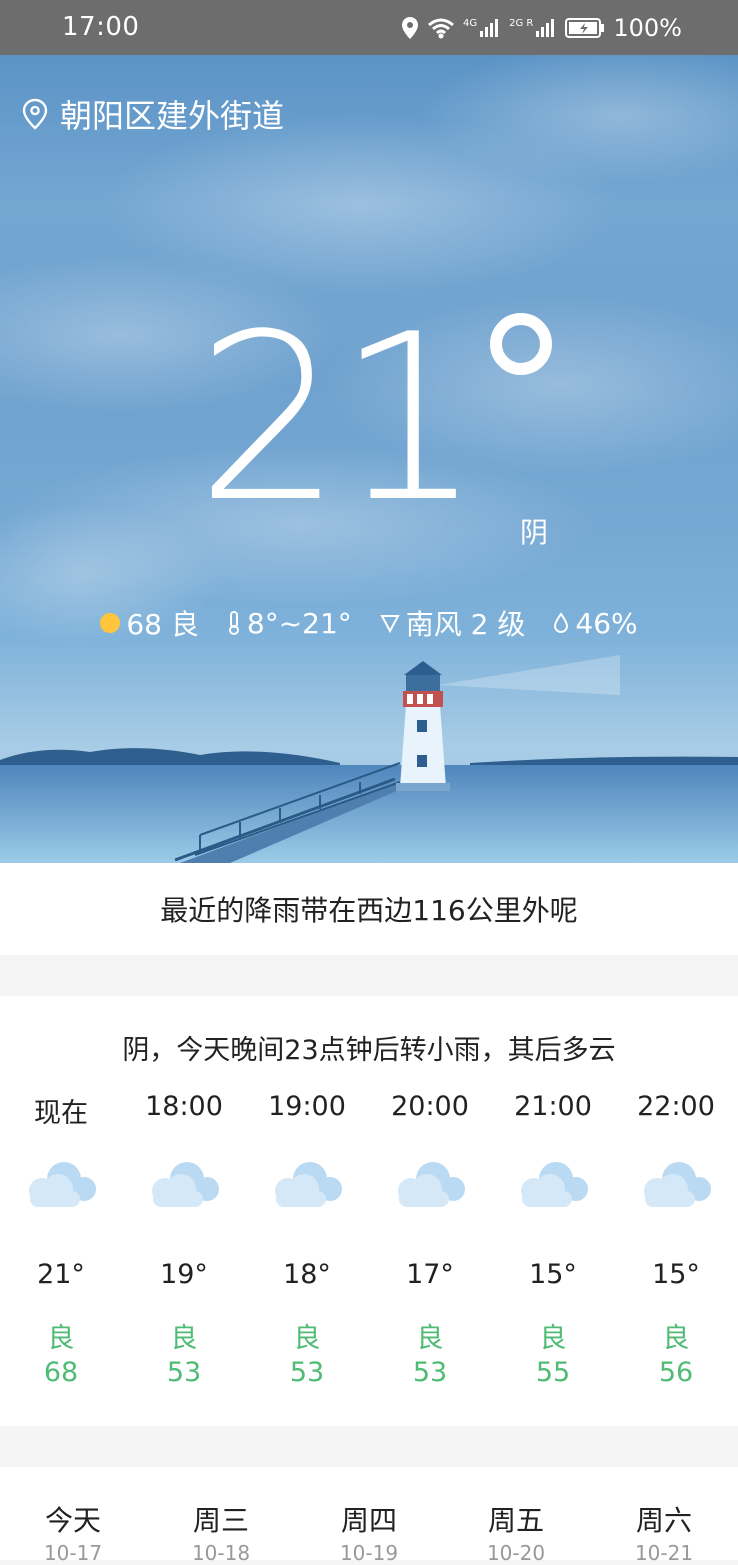 The width and height of the screenshot is (738, 1565). What do you see at coordinates (101, 27) in the screenshot?
I see `status-time: 17:00` at bounding box center [101, 27].